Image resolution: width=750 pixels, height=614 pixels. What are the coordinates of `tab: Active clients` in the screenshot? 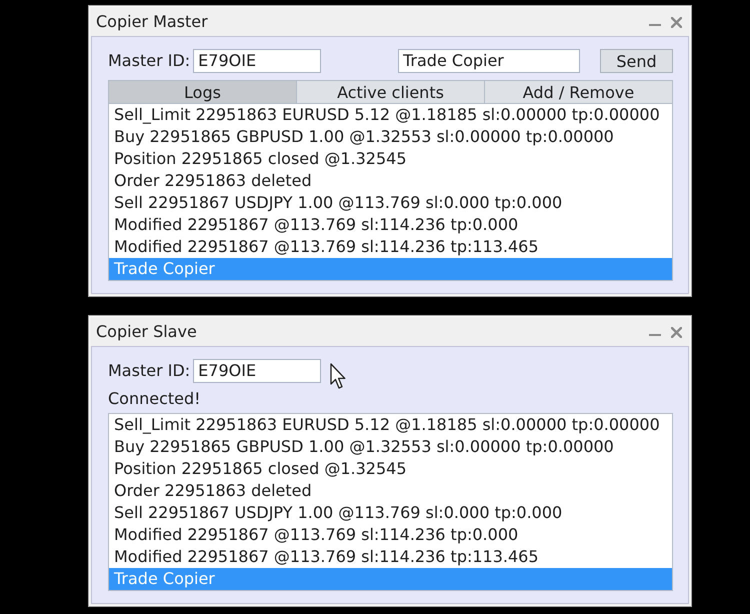 It's located at (391, 91).